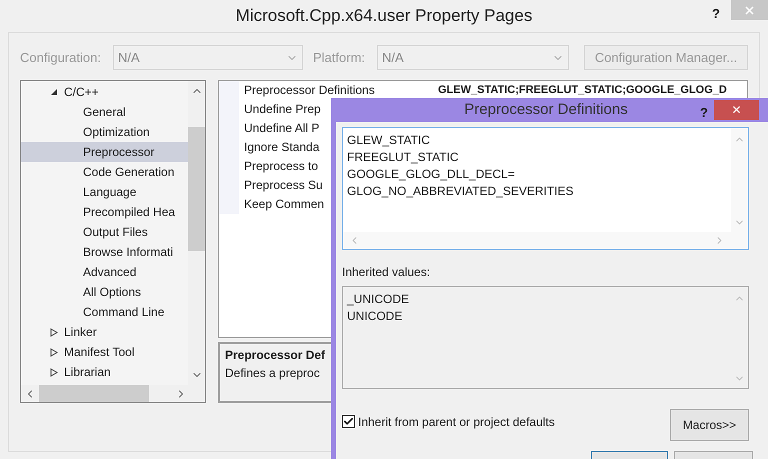  I want to click on description-text: Defines a preproc, so click(272, 373).